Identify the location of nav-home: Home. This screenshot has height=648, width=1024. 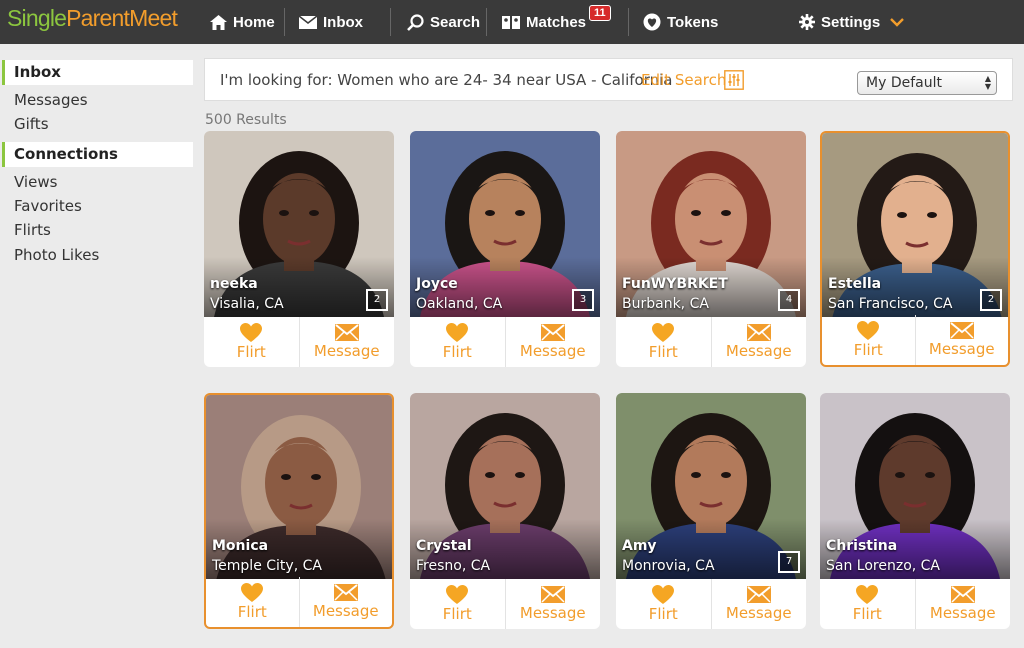
(242, 22).